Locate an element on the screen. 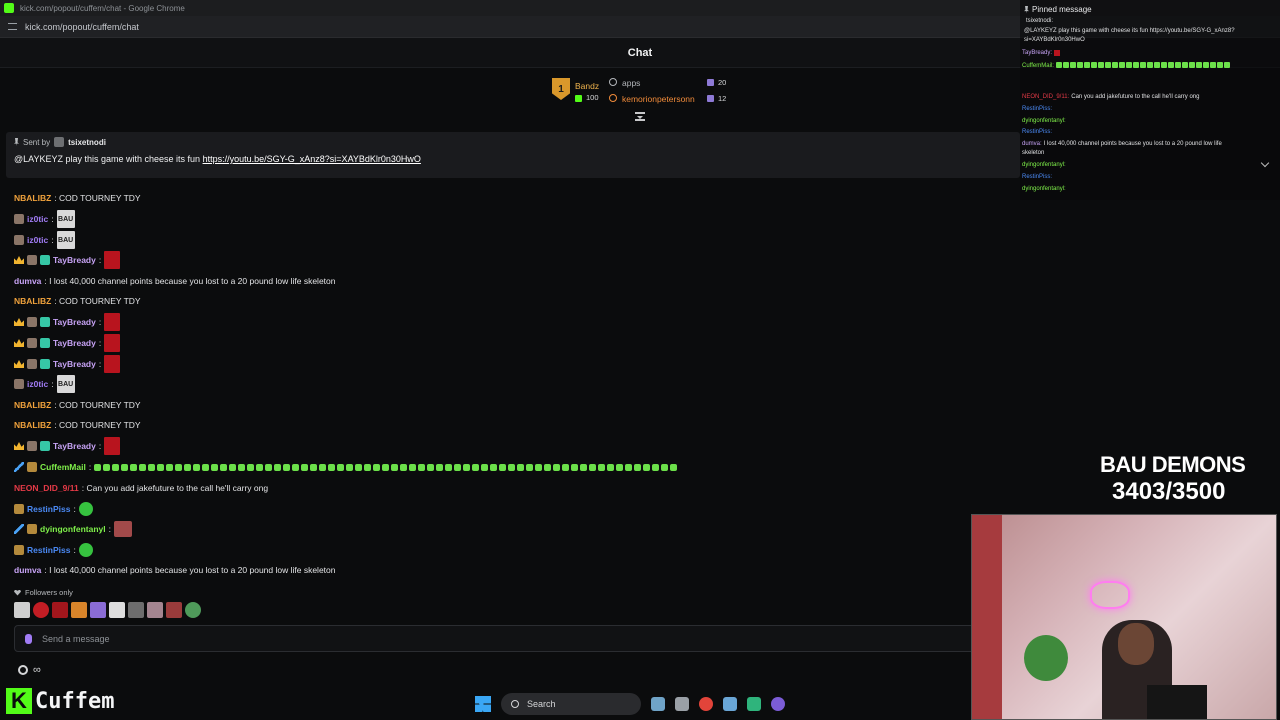 This screenshot has height=720, width=1280. chat-message: RestinPiss : is located at coordinates (53, 509).